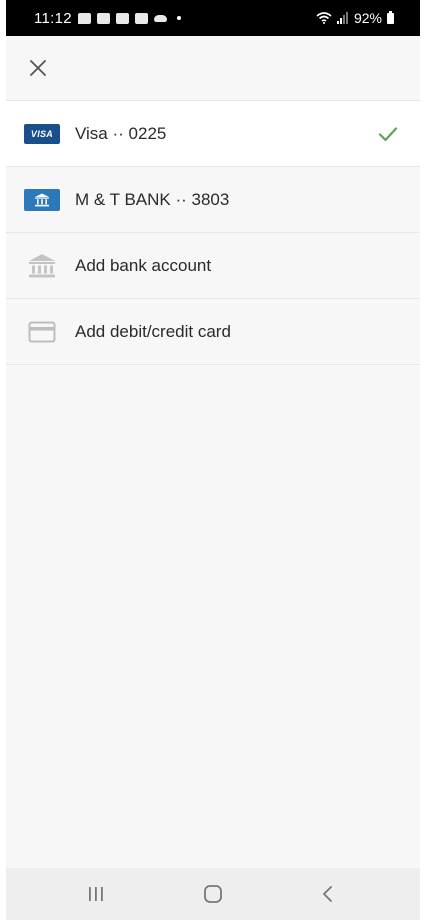  Describe the element at coordinates (178, 18) in the screenshot. I see `notification-dot` at that location.